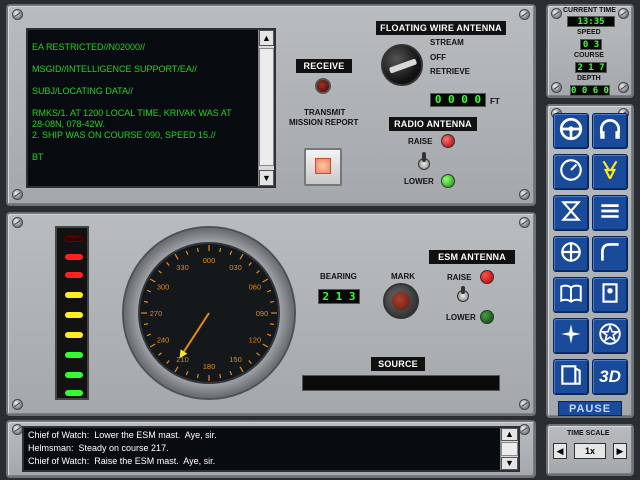 The image size is (640, 480). What do you see at coordinates (324, 122) in the screenshot?
I see `transmit-label-2: MISSION REPORT` at bounding box center [324, 122].